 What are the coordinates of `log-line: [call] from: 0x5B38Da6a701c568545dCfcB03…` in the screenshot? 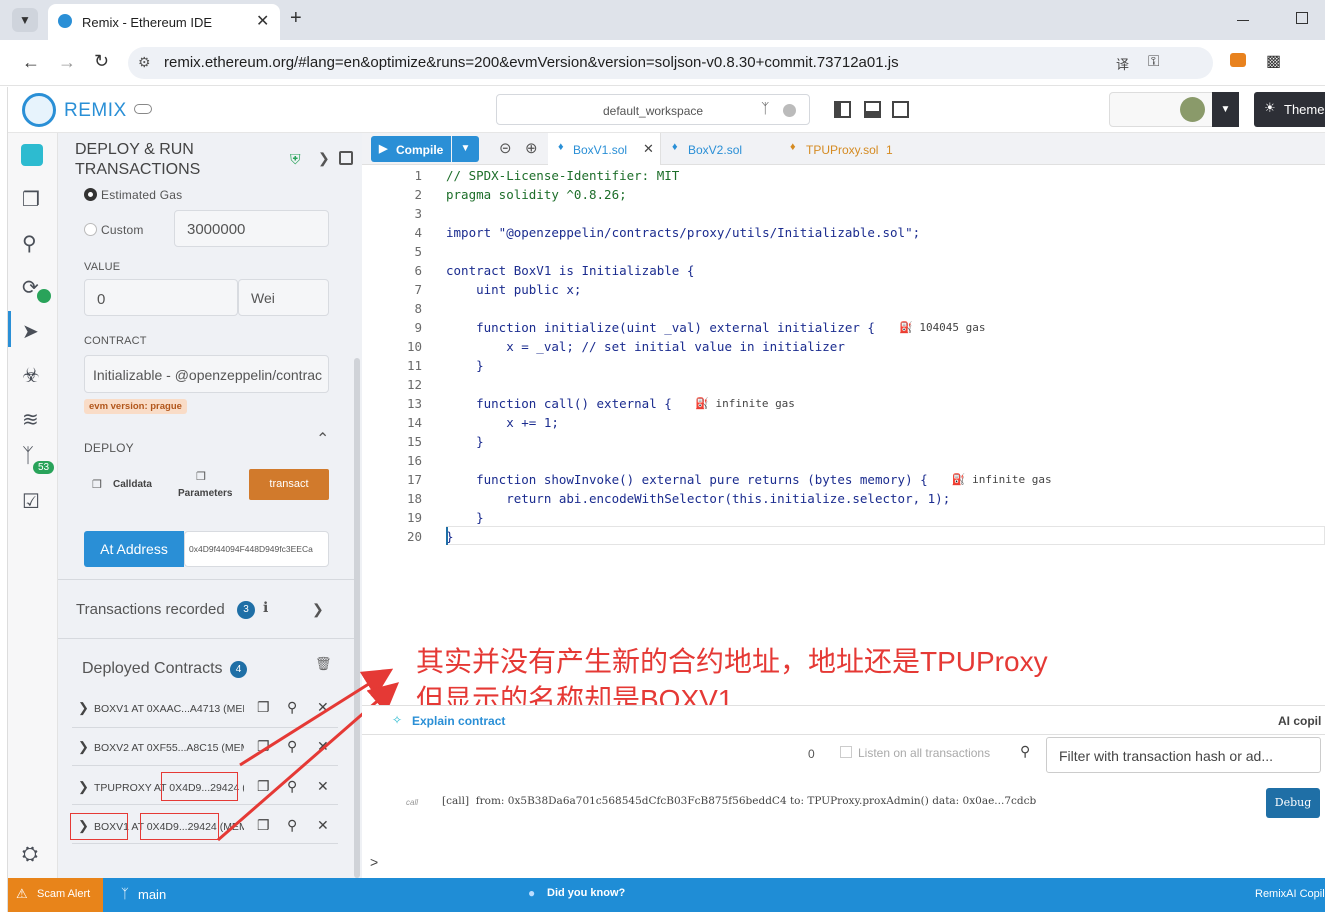 It's located at (739, 801).